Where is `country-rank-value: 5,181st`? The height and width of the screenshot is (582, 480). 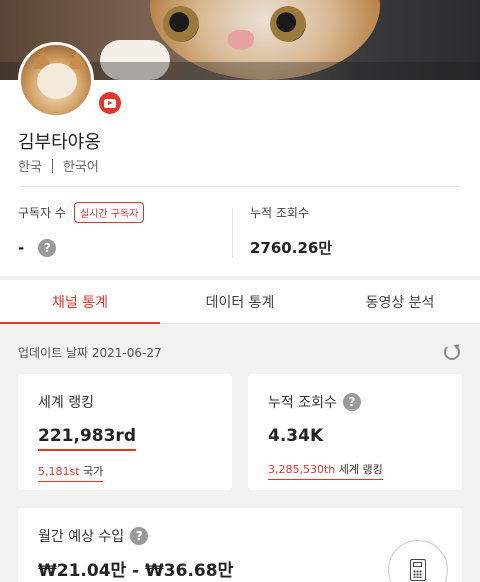 country-rank-value: 5,181st is located at coordinates (59, 471).